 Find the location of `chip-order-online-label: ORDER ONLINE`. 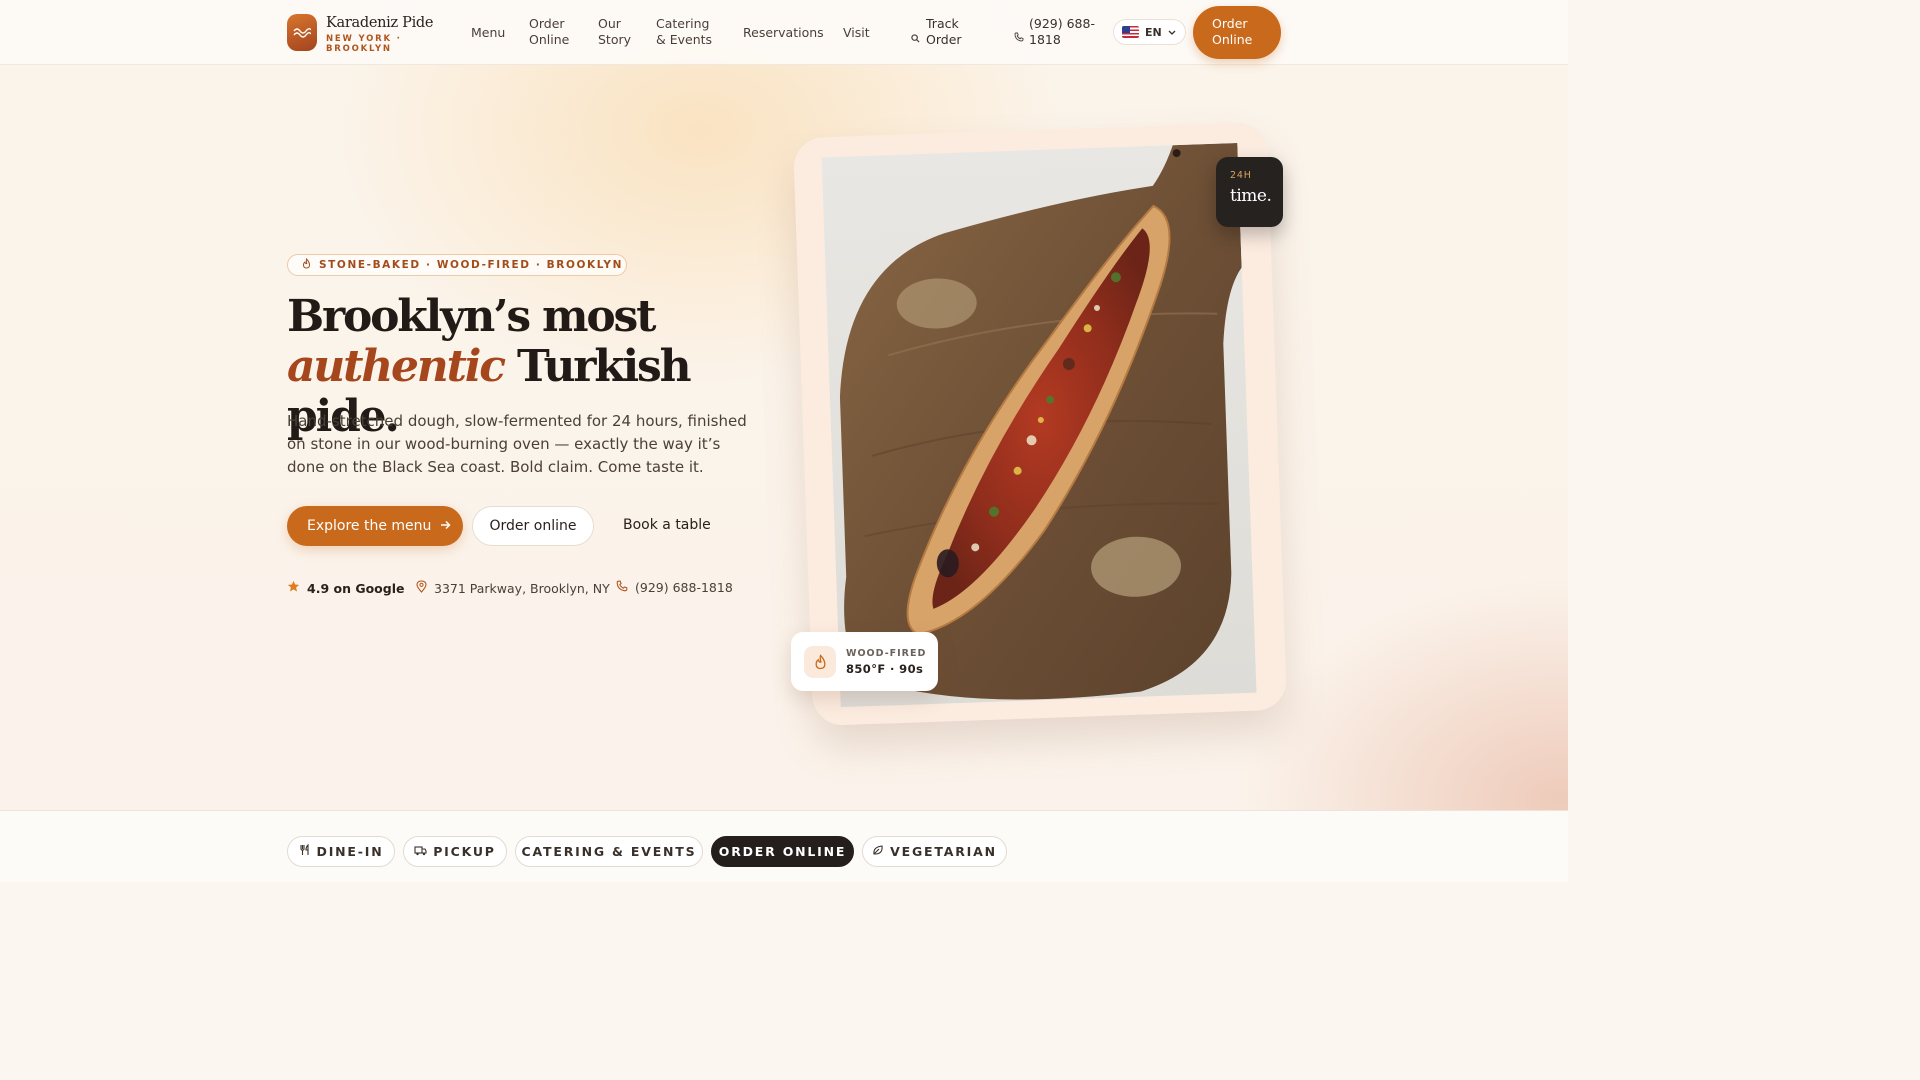

chip-order-online-label: ORDER ONLINE is located at coordinates (782, 851).